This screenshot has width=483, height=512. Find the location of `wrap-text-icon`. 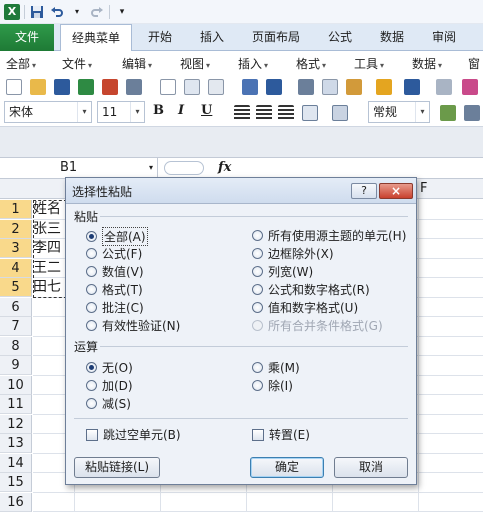

wrap-text-icon is located at coordinates (340, 113).